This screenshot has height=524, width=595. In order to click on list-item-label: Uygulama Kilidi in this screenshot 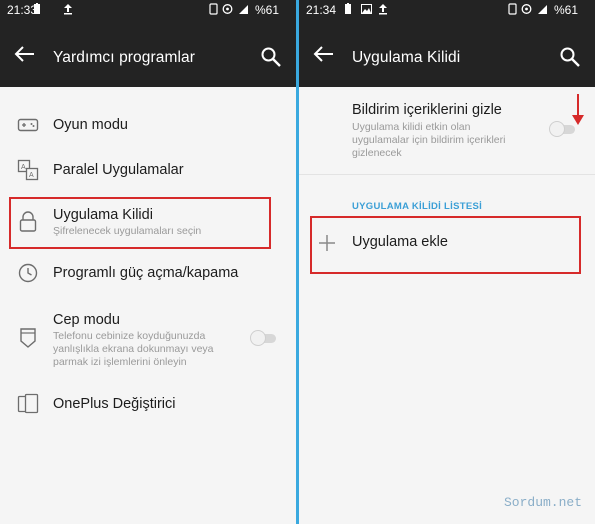, I will do `click(103, 215)`.